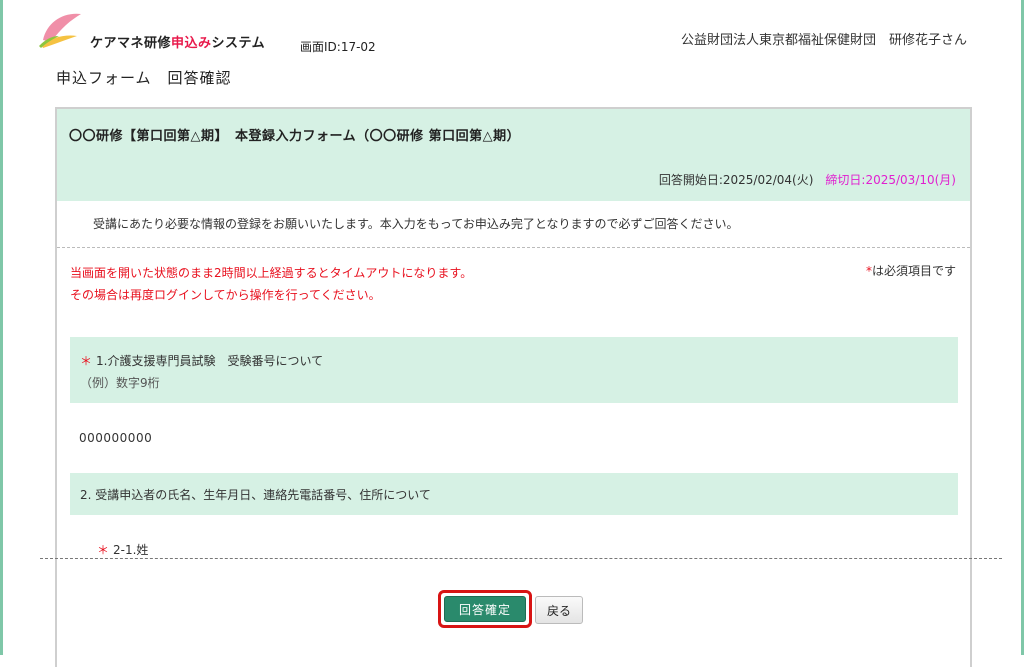 The width and height of the screenshot is (1024, 667). What do you see at coordinates (736, 180) in the screenshot?
I see `start-date: 回答開始日:2025/02/04(火)` at bounding box center [736, 180].